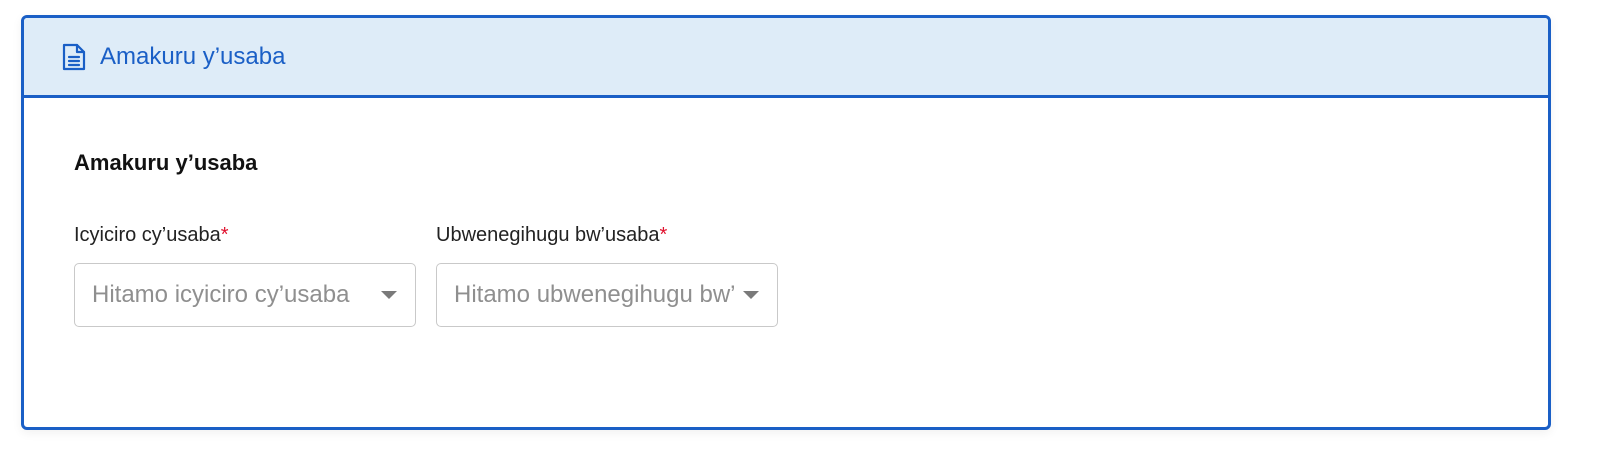 The height and width of the screenshot is (465, 1600). I want to click on card-header-title: Amakuru y’usaba, so click(193, 56).